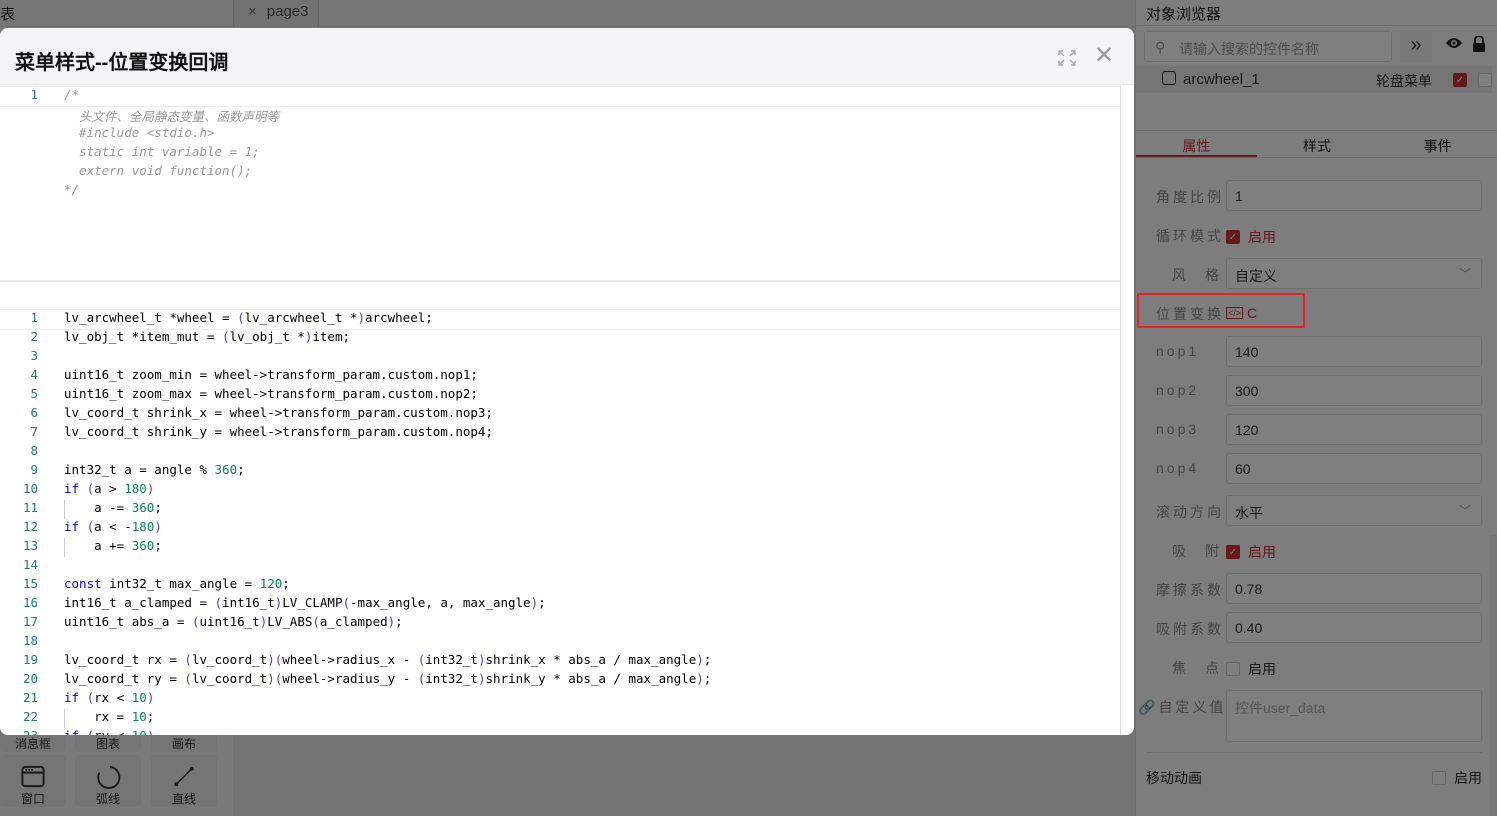 The image size is (1497, 816). What do you see at coordinates (30, 507) in the screenshot?
I see `line-number: 11` at bounding box center [30, 507].